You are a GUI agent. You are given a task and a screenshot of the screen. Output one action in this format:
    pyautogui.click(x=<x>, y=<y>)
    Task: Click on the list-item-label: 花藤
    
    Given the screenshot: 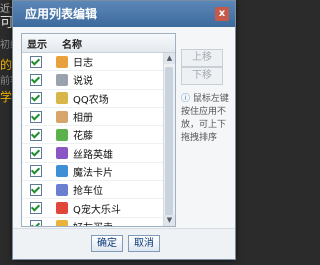 What is the action you would take?
    pyautogui.click(x=83, y=137)
    